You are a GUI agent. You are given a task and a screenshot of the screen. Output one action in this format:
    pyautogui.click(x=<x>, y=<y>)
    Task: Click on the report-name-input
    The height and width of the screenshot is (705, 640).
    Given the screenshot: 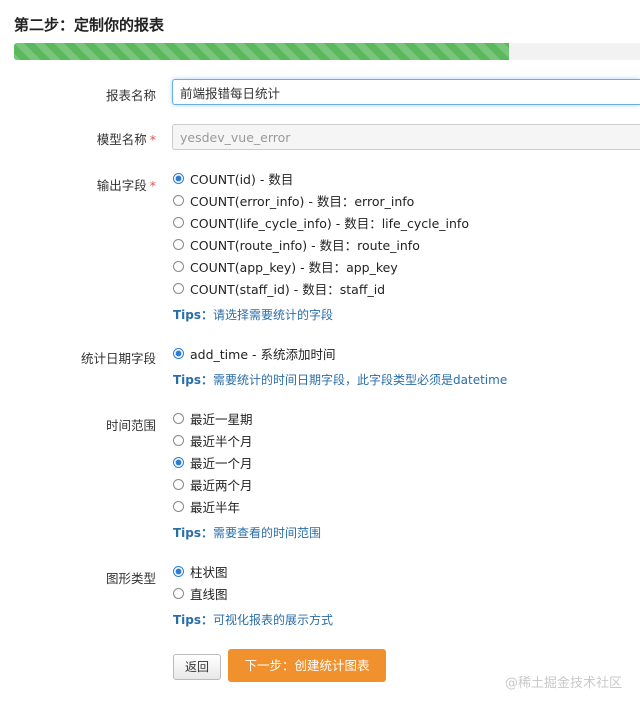 What is the action you would take?
    pyautogui.click(x=406, y=92)
    